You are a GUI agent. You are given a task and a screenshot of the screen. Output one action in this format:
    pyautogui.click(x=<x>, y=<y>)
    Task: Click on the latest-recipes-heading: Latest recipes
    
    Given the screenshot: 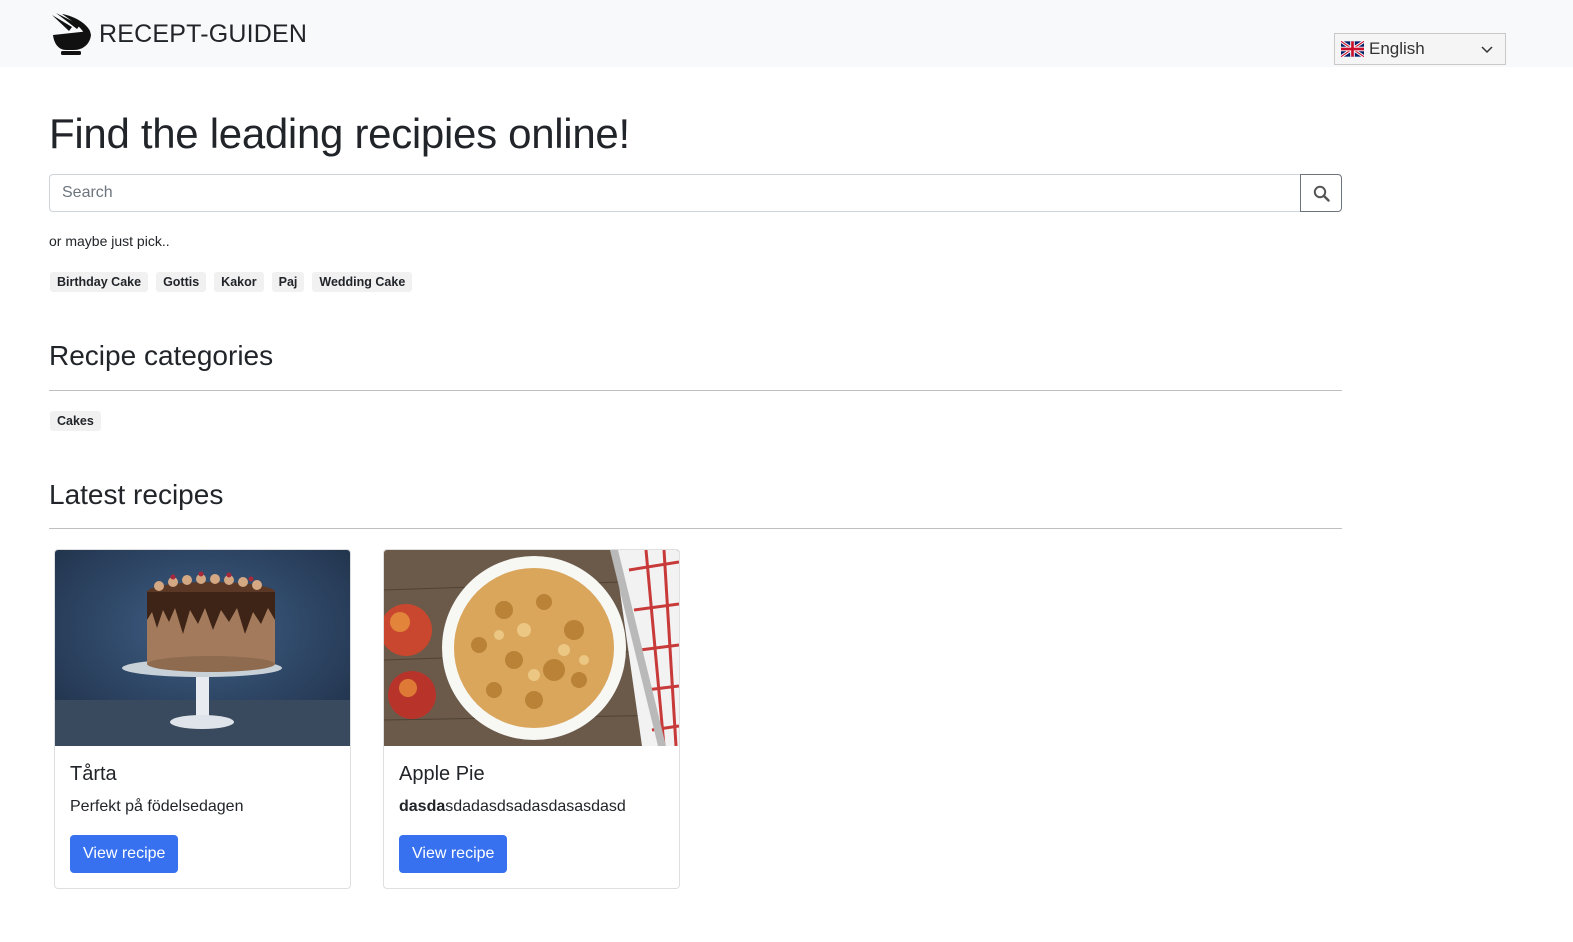 What is the action you would take?
    pyautogui.click(x=136, y=494)
    